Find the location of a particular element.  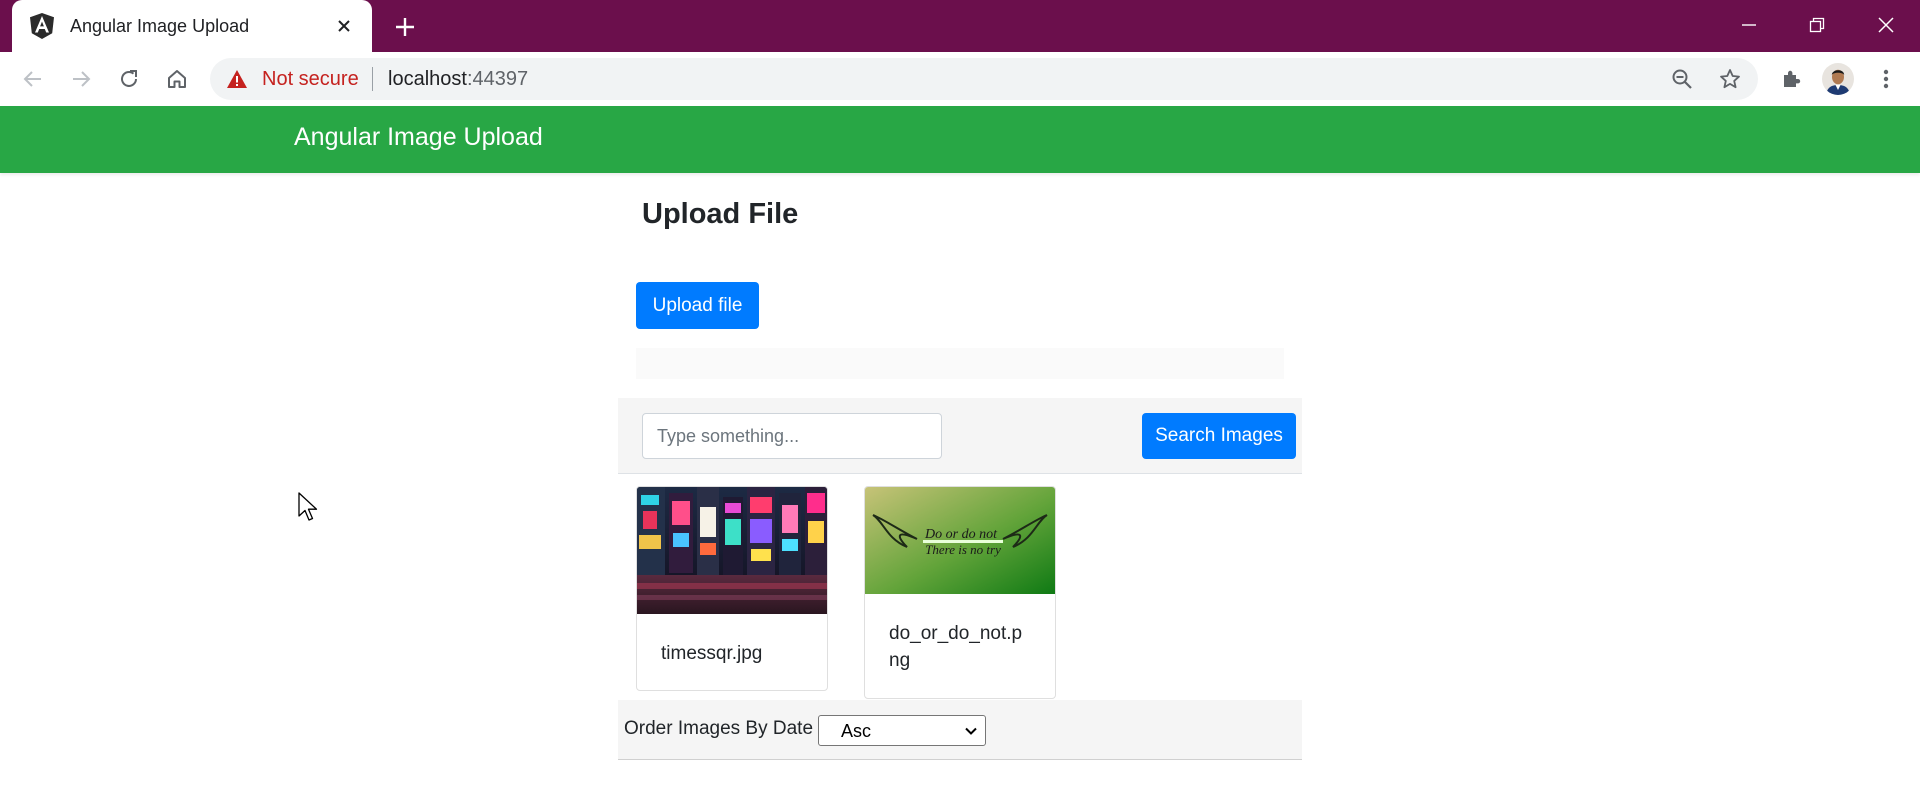

order-select: Asc is located at coordinates (902, 730).